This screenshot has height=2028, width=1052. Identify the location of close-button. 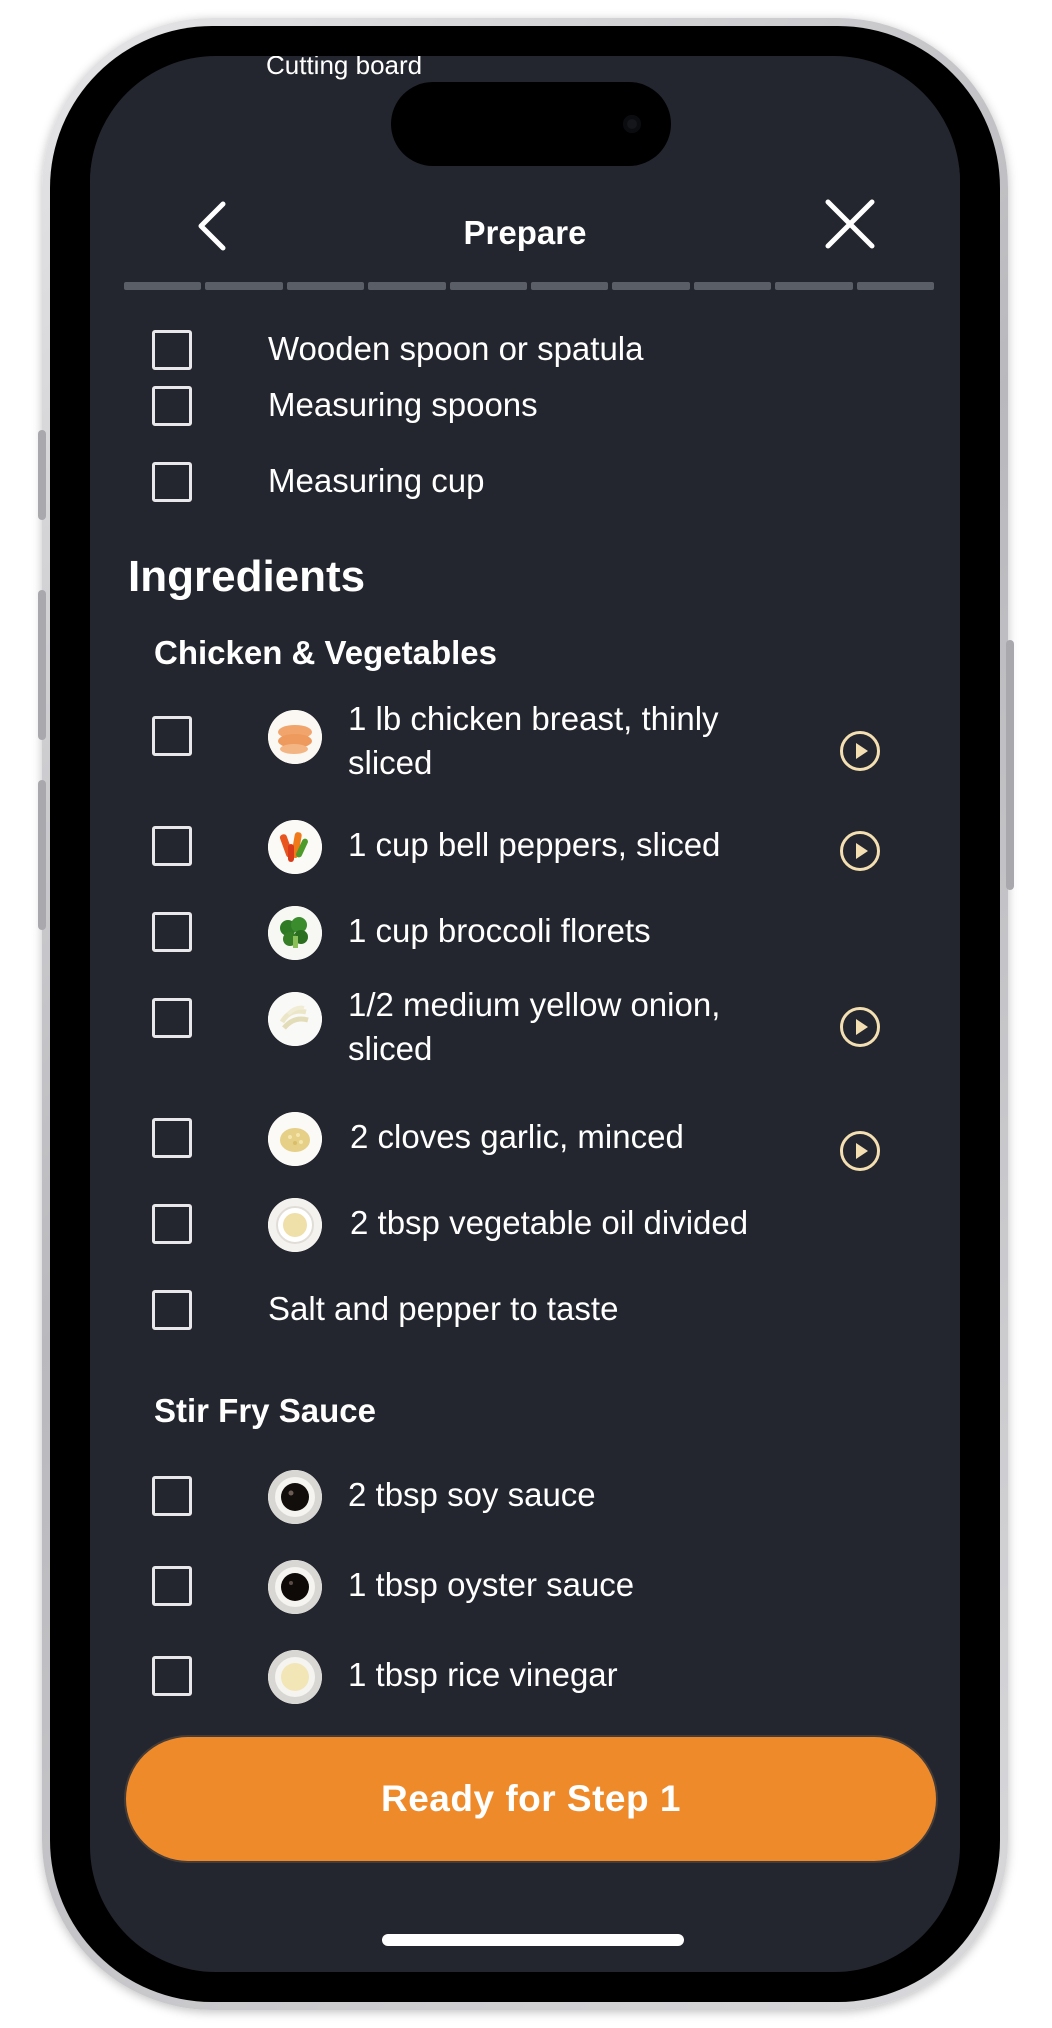
(850, 224).